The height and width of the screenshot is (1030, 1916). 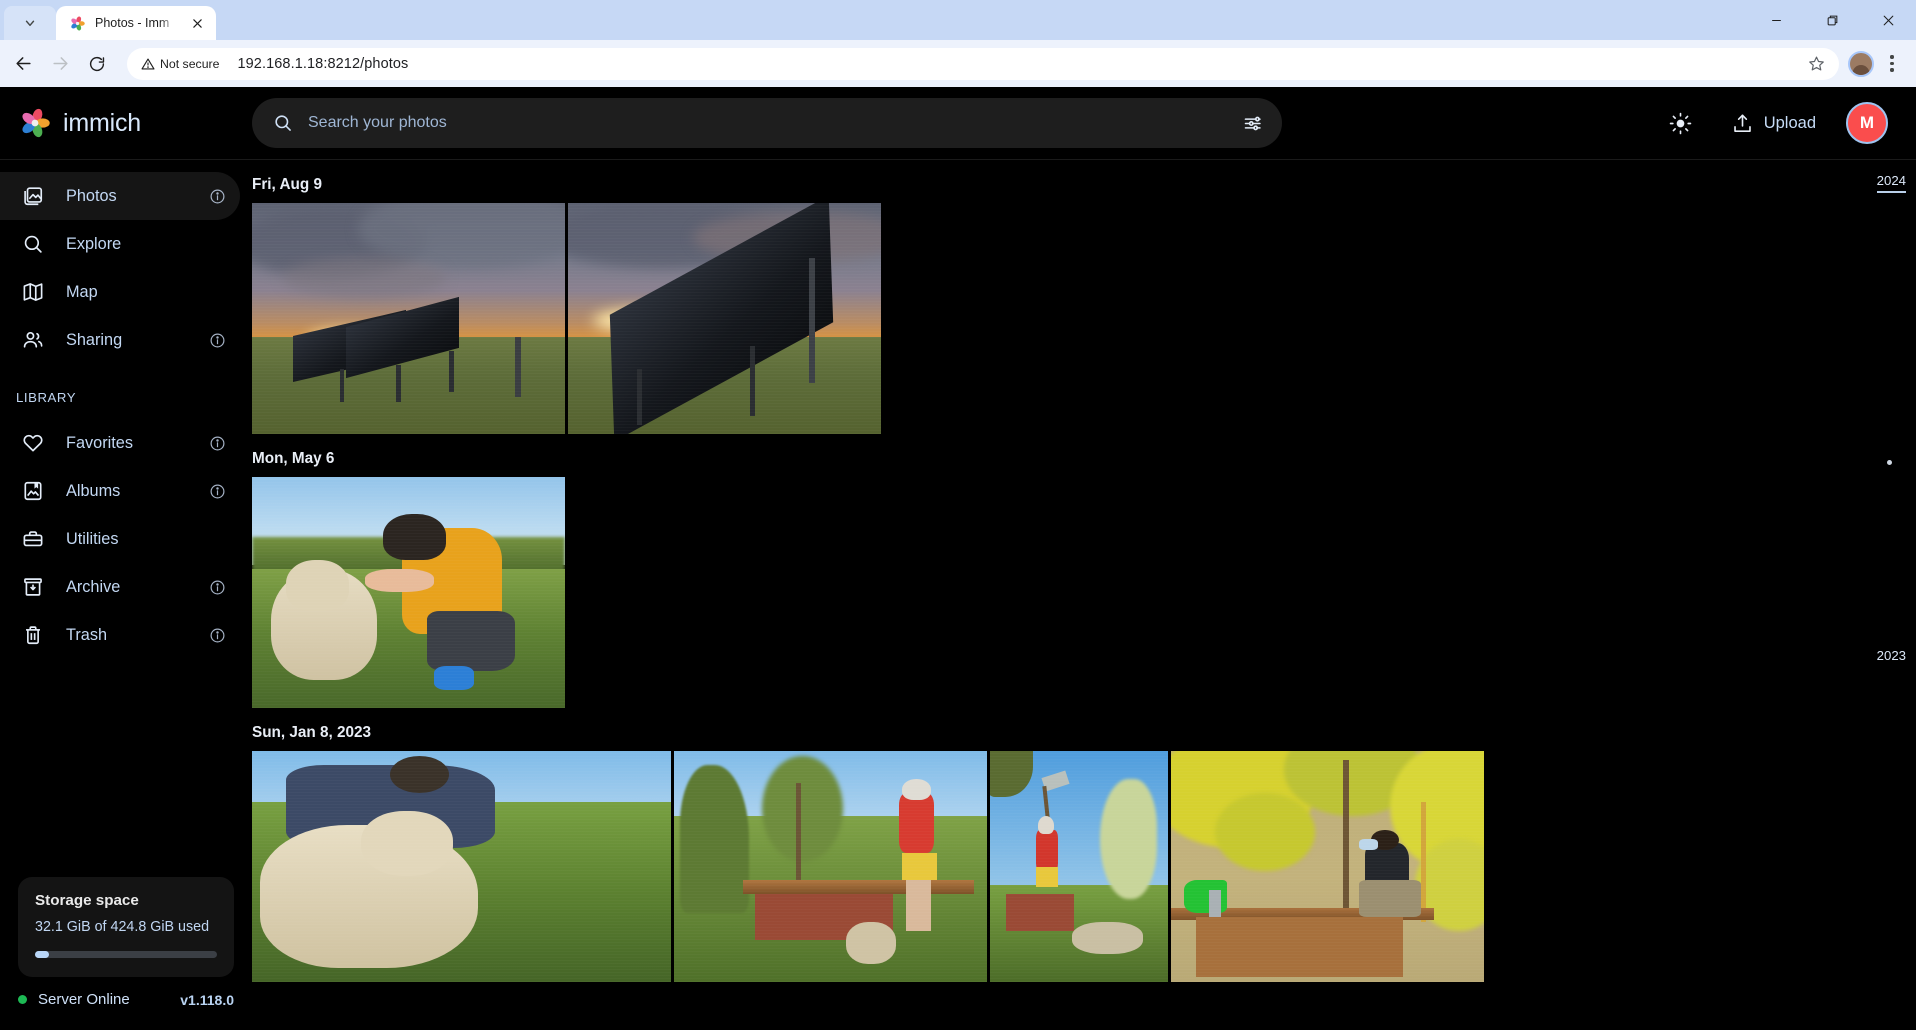 I want to click on storage-space-card: Storage space 32.1 GiB of 424.8 GiB used, so click(x=126, y=927).